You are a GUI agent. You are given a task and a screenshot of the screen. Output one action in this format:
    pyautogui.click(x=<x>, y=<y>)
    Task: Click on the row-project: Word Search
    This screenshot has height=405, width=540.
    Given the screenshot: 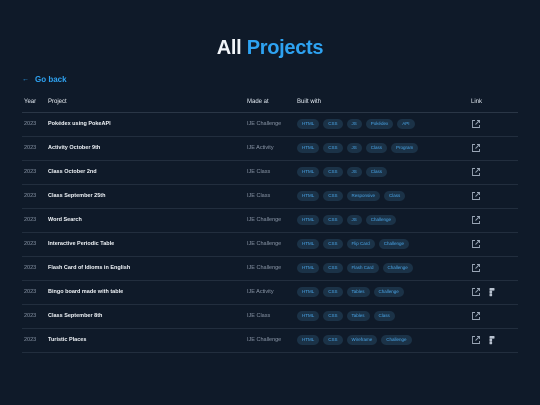 What is the action you would take?
    pyautogui.click(x=65, y=220)
    